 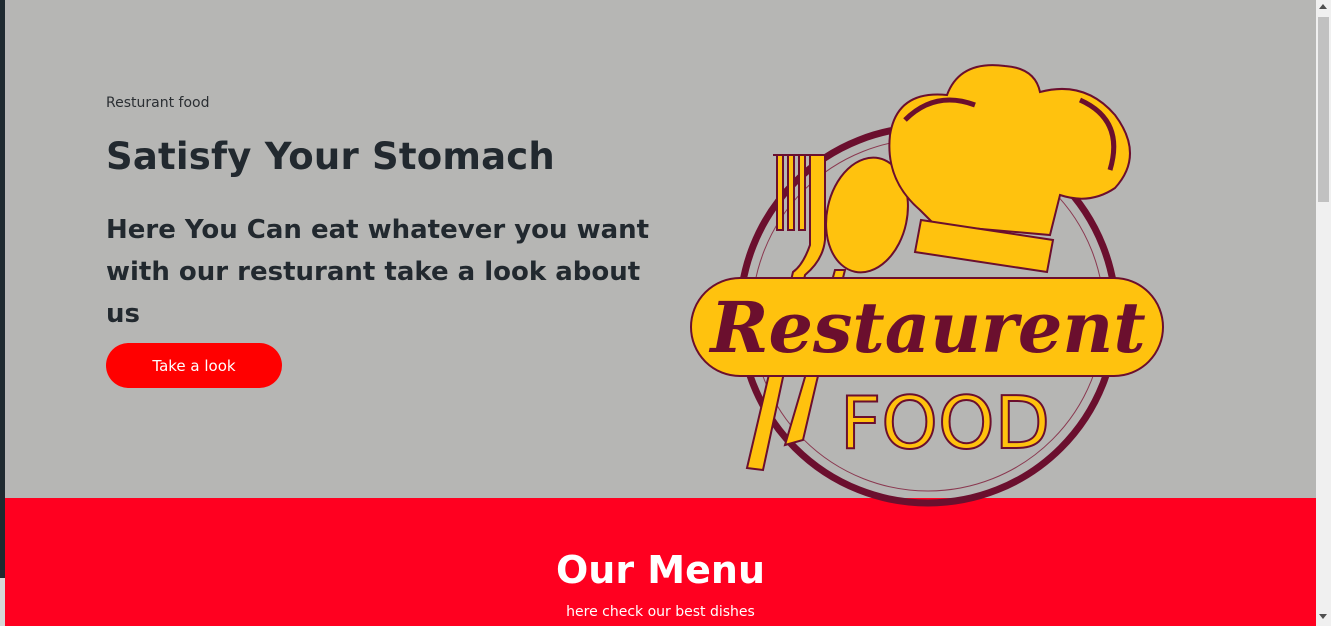 I want to click on hero-title: Satisfy Your Stomach, so click(x=330, y=156).